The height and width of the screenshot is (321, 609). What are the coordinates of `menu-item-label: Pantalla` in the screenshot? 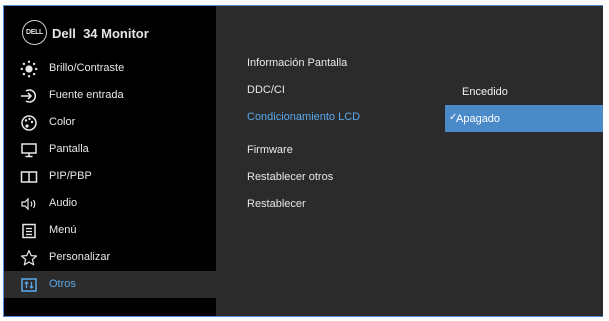 It's located at (69, 149).